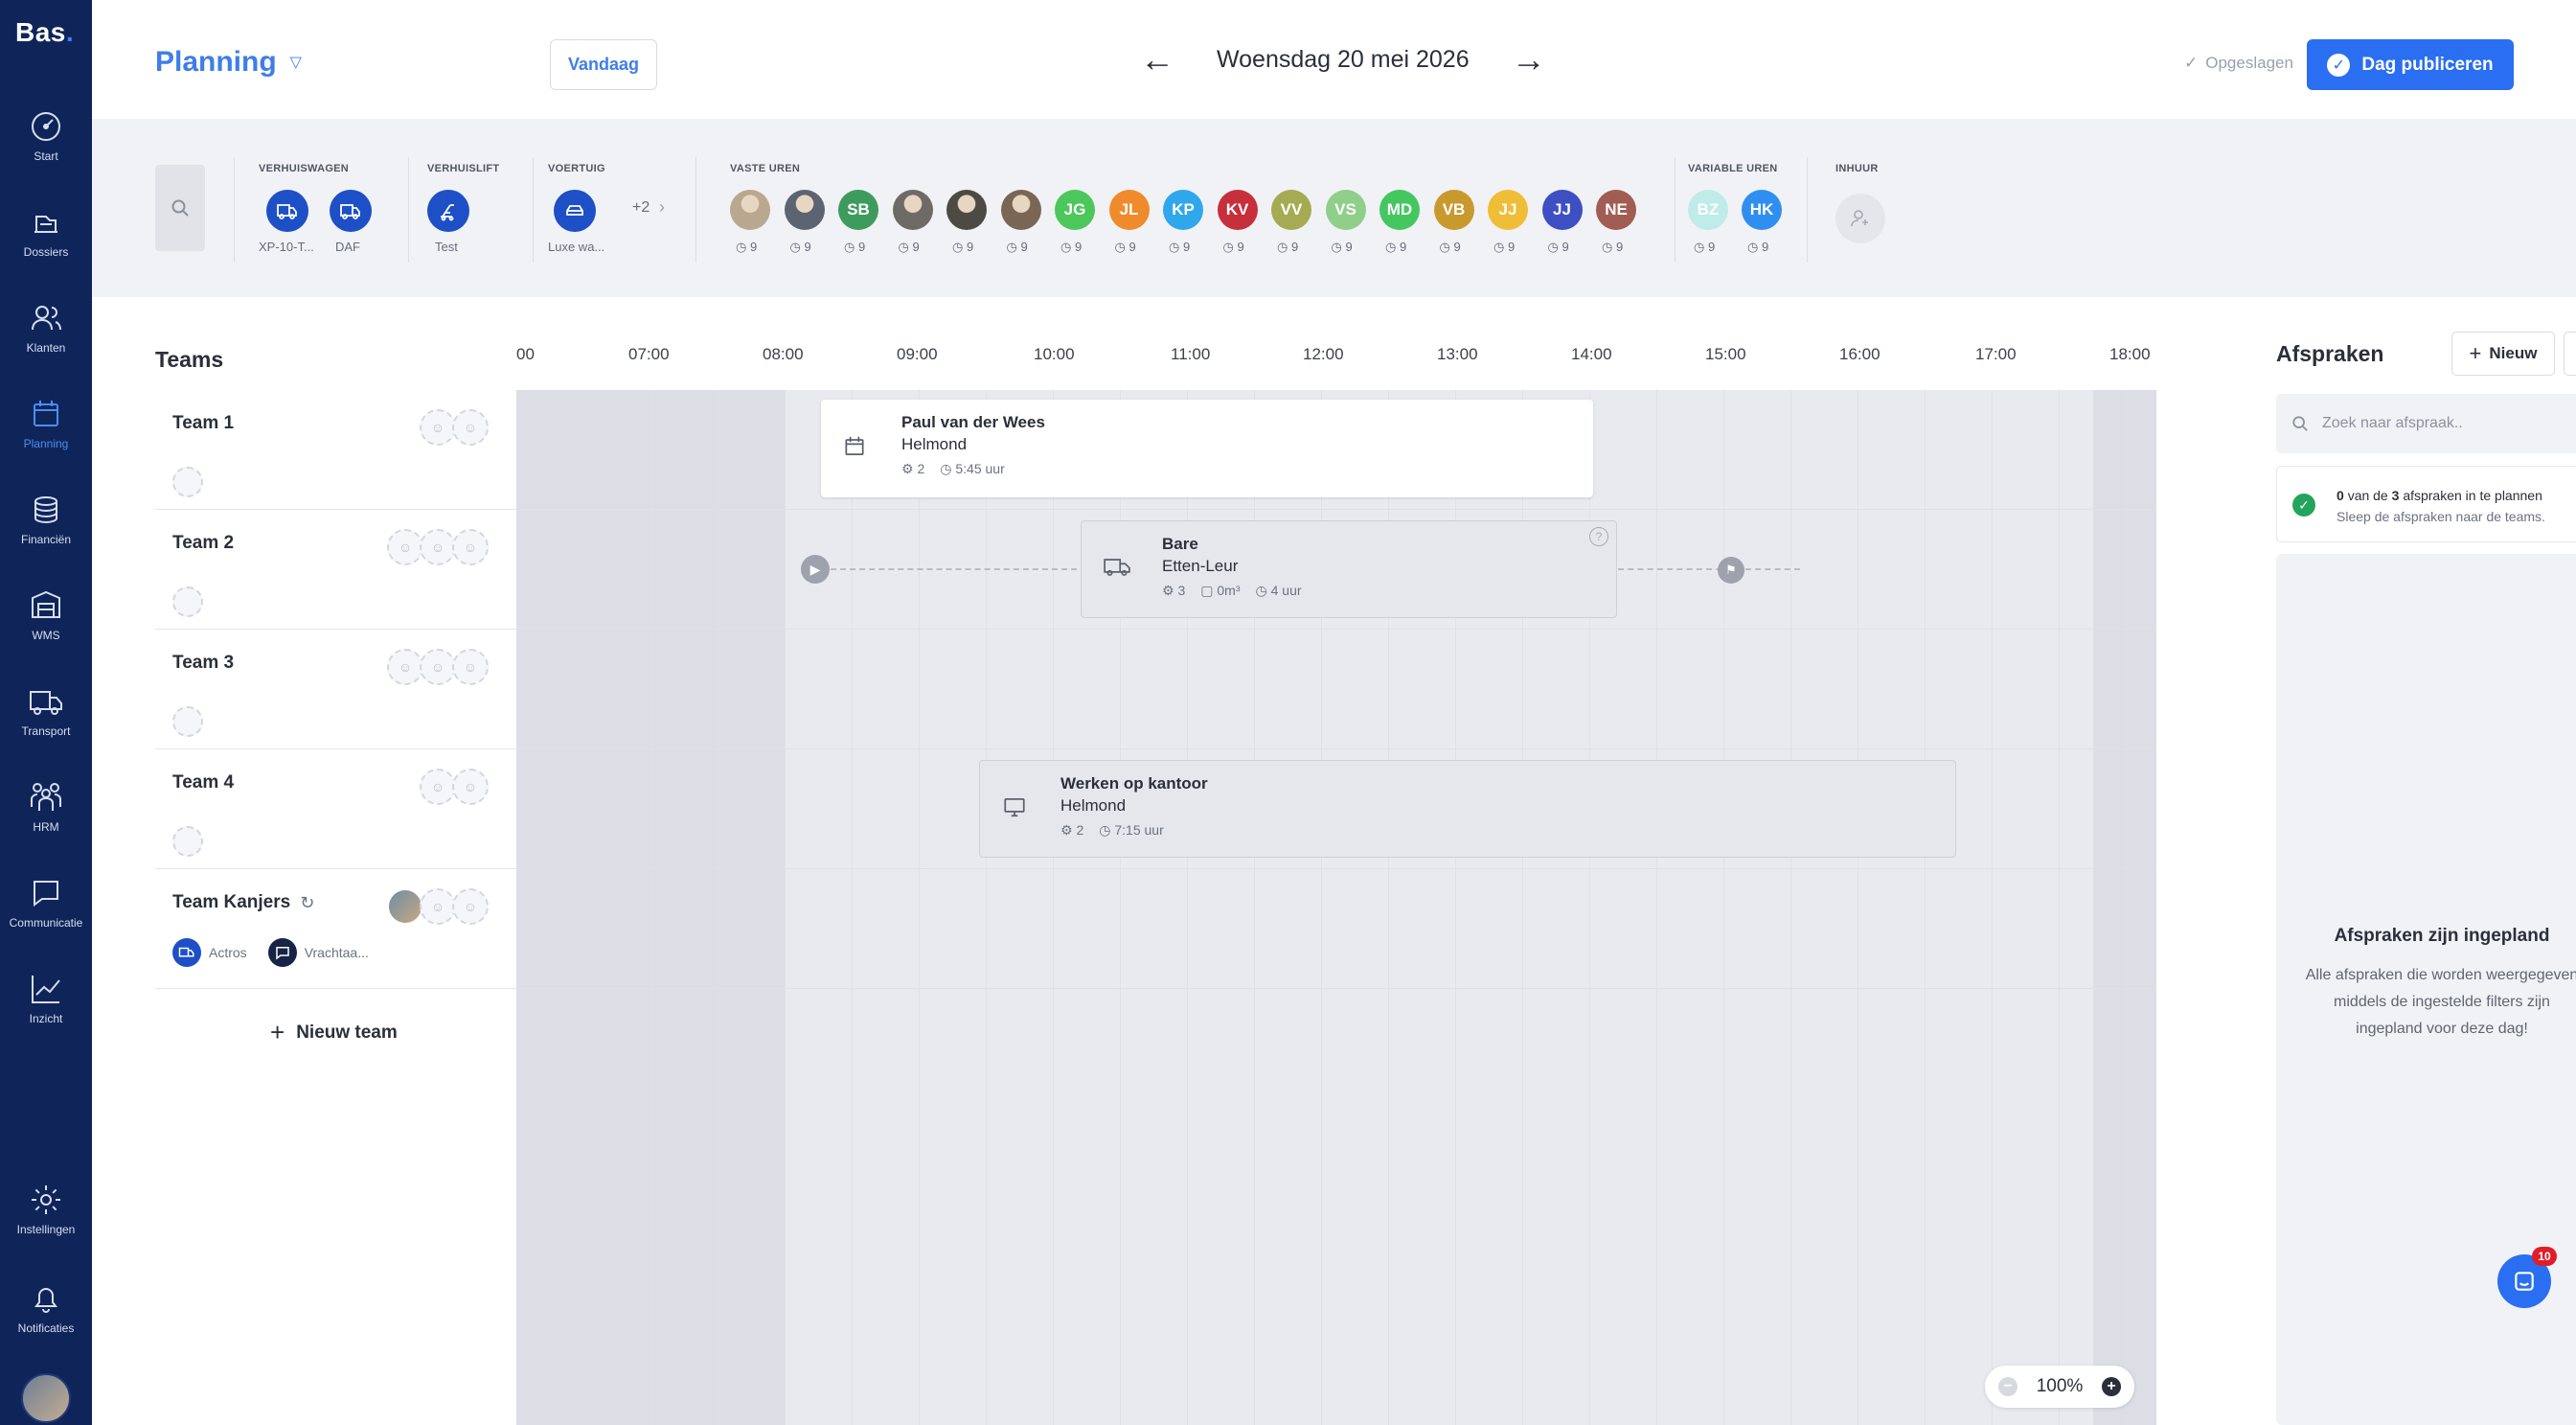 Image resolution: width=2576 pixels, height=1425 pixels. What do you see at coordinates (1237, 210) in the screenshot?
I see `staff-initials-avatar: KV` at bounding box center [1237, 210].